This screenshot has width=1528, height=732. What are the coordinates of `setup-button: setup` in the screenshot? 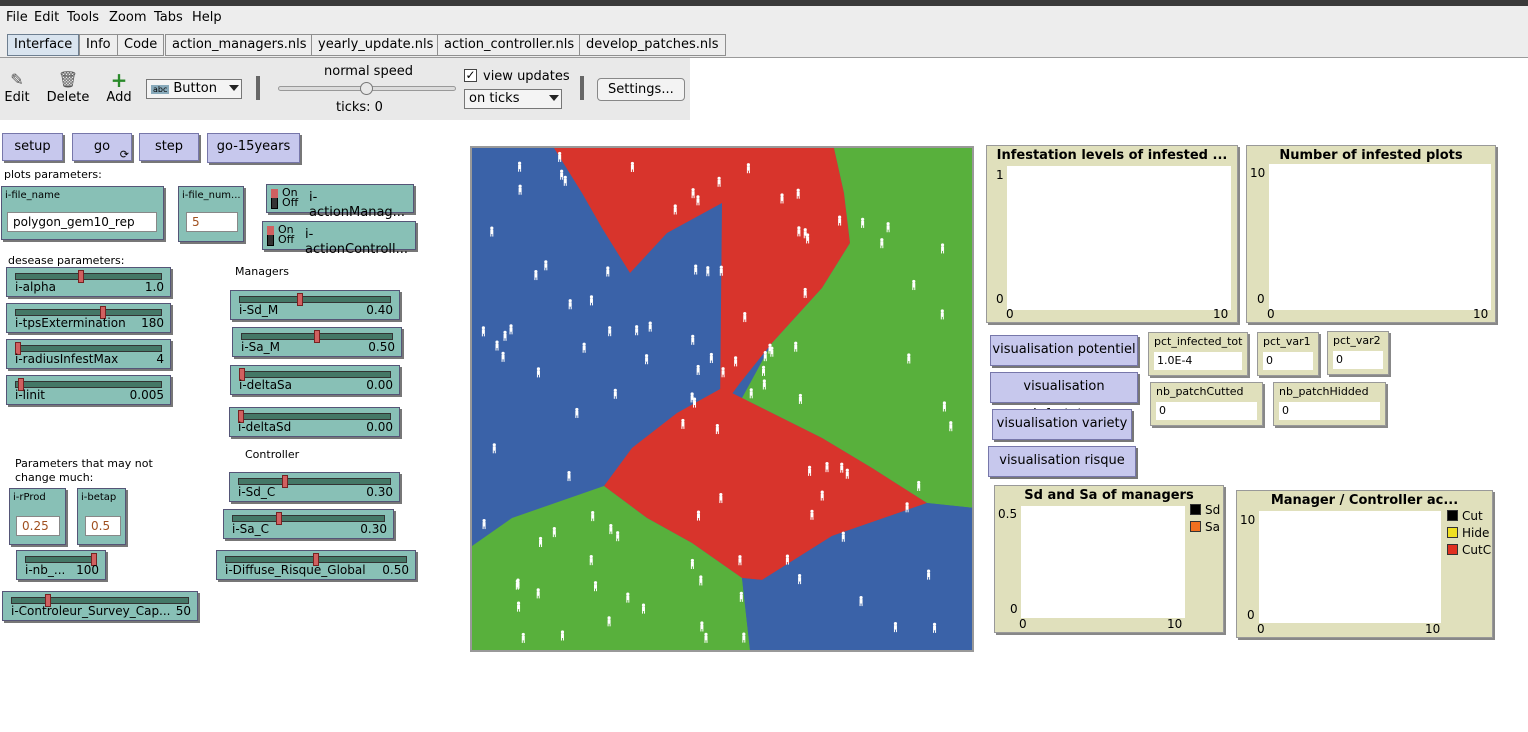 It's located at (32, 147).